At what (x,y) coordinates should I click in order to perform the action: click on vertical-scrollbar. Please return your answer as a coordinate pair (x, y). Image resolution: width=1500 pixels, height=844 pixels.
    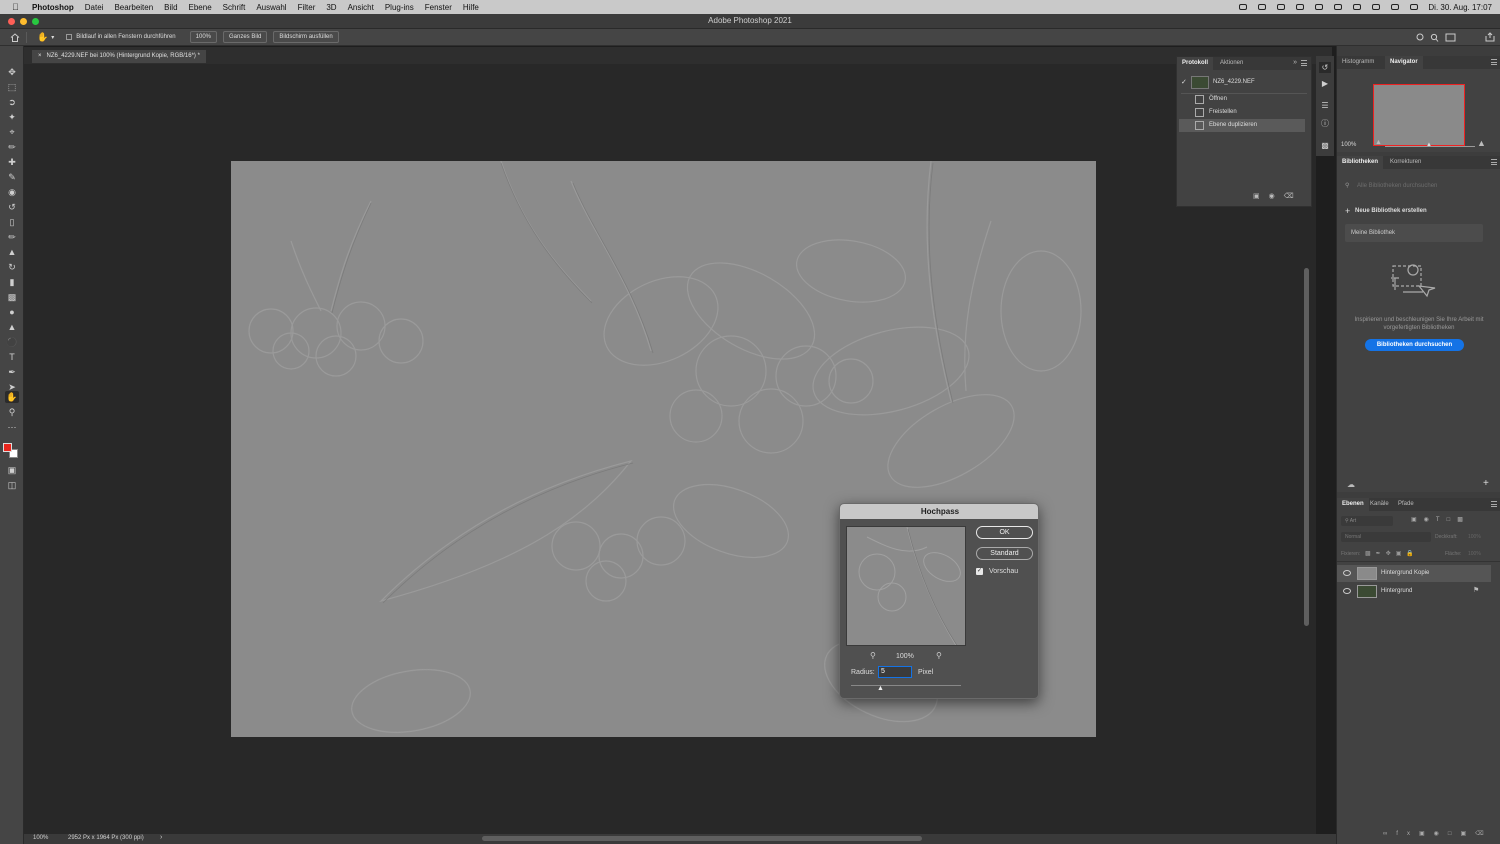
    Looking at the image, I should click on (1306, 447).